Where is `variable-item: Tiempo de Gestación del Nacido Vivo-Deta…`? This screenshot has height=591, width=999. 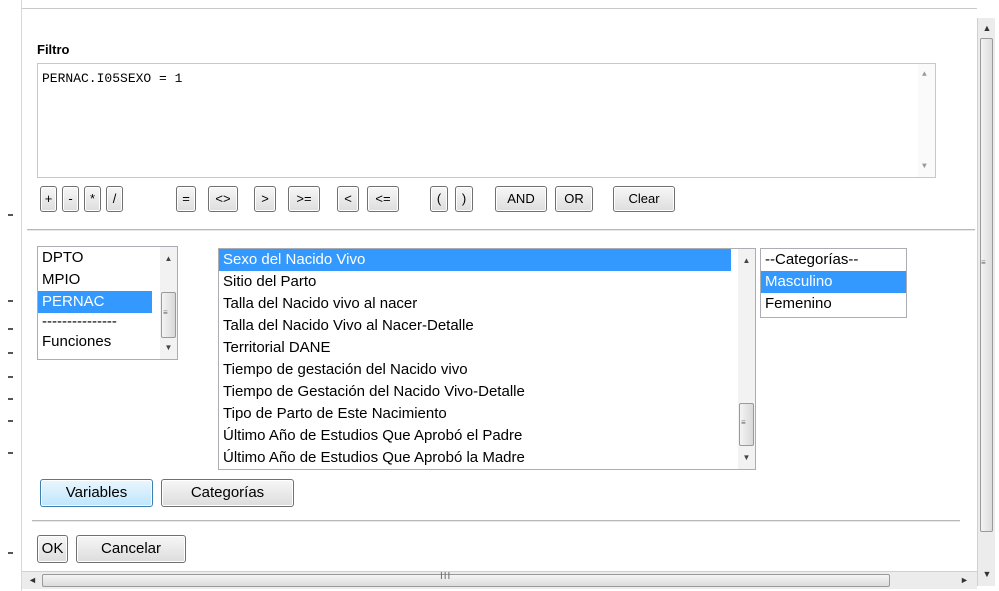
variable-item: Tiempo de Gestación del Nacido Vivo-Deta… is located at coordinates (487, 392).